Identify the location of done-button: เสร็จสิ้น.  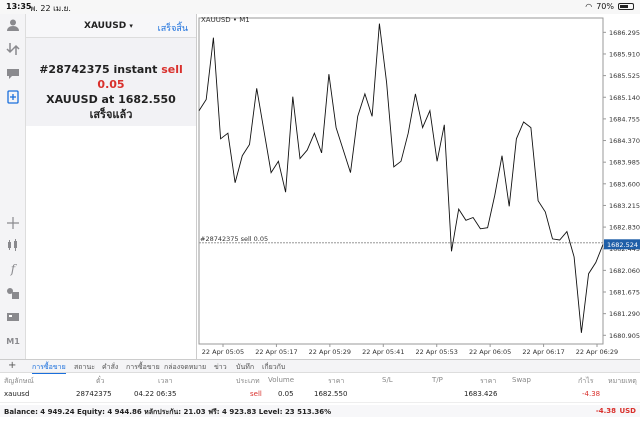
(173, 28).